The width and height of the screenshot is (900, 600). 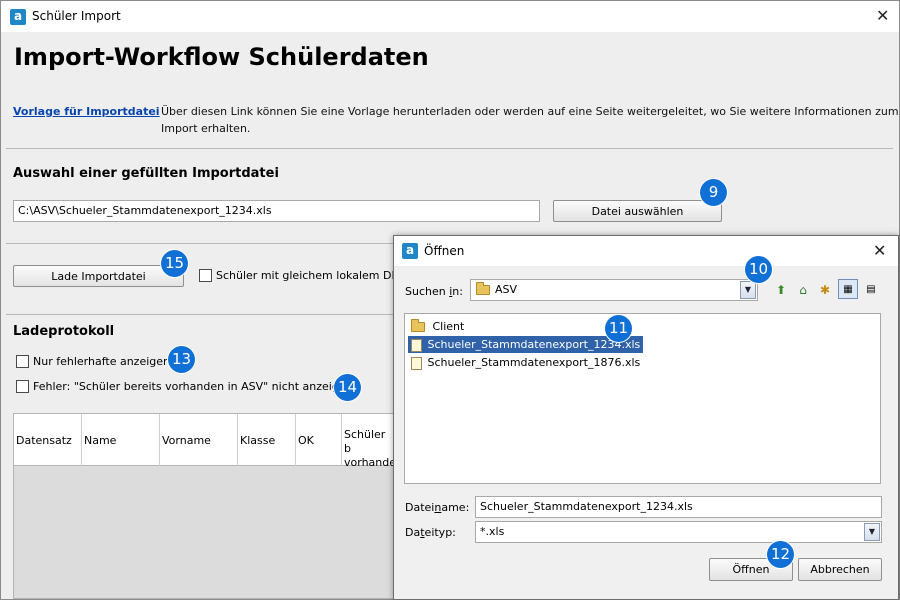 What do you see at coordinates (174, 263) in the screenshot?
I see `callout-badge-15: 15` at bounding box center [174, 263].